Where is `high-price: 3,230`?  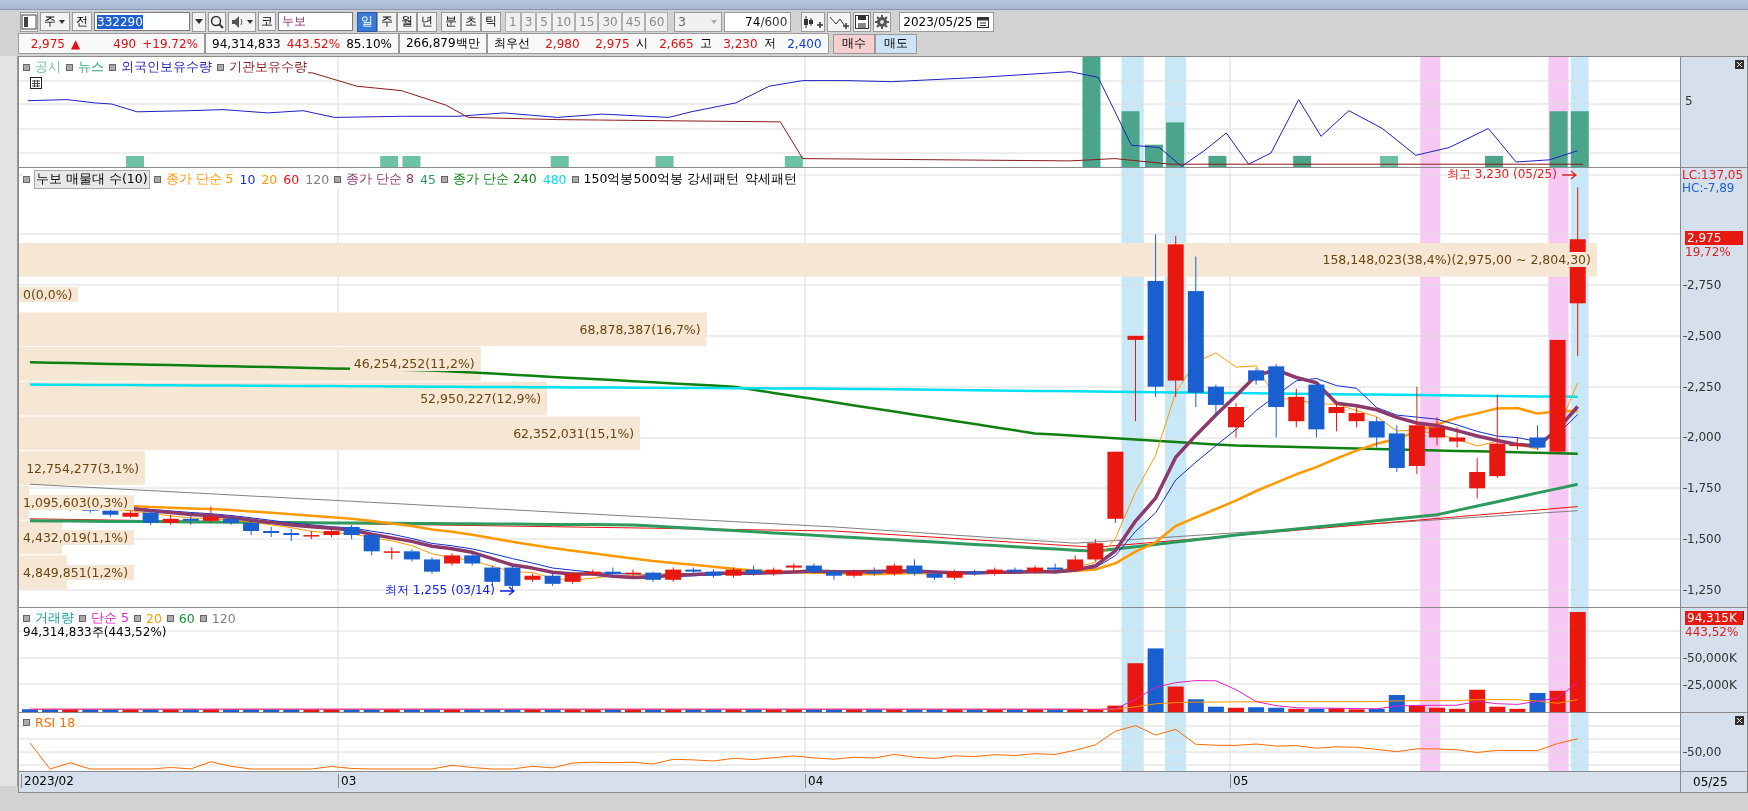
high-price: 3,230 is located at coordinates (740, 43).